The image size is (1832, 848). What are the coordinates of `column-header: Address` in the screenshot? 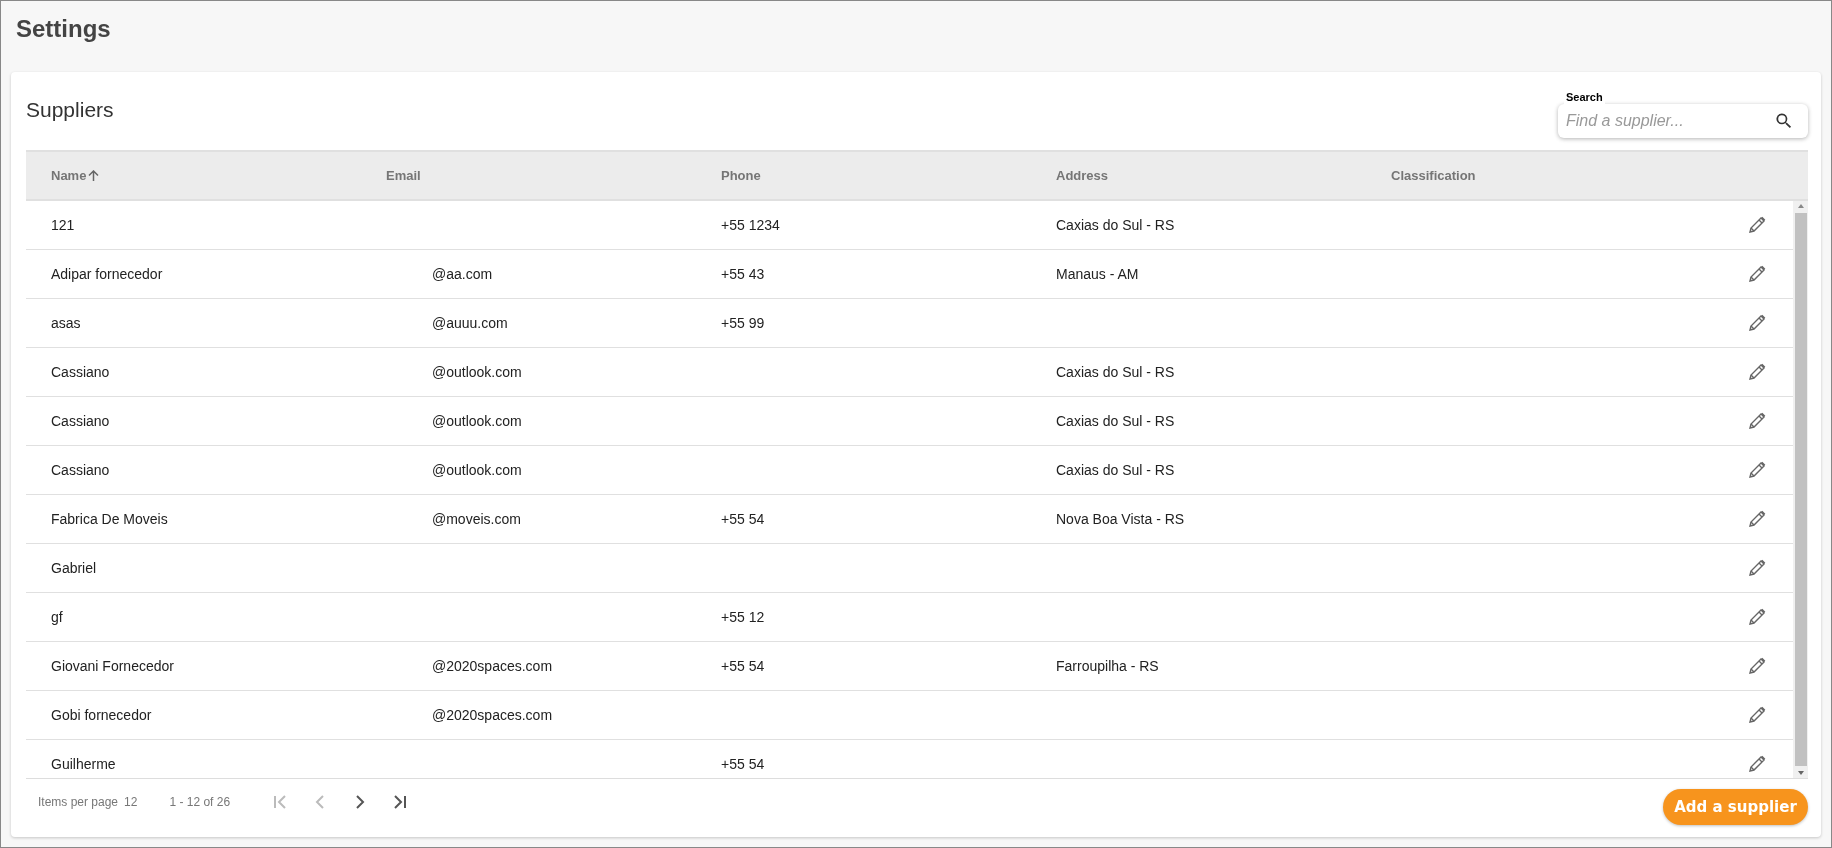 It's located at (1082, 175).